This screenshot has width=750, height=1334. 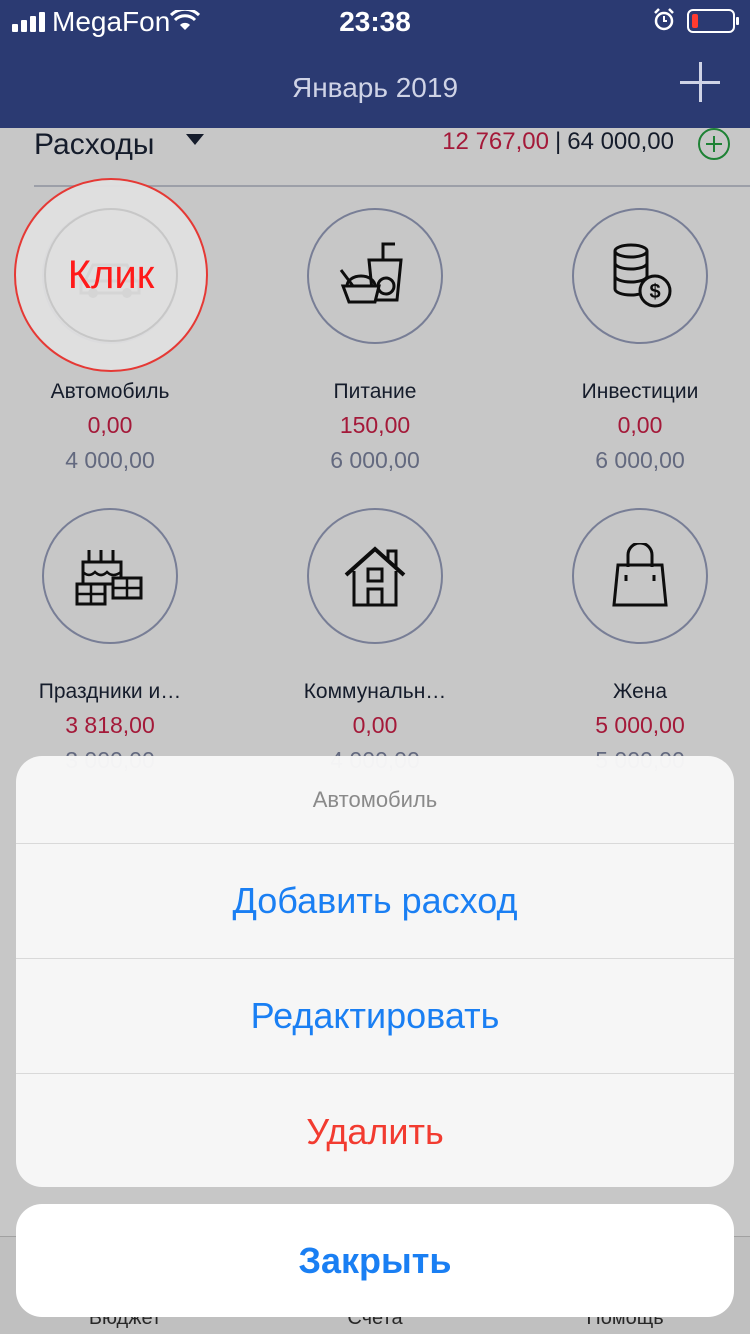 What do you see at coordinates (375, 901) in the screenshot?
I see `add-expense-button: Добавить расход` at bounding box center [375, 901].